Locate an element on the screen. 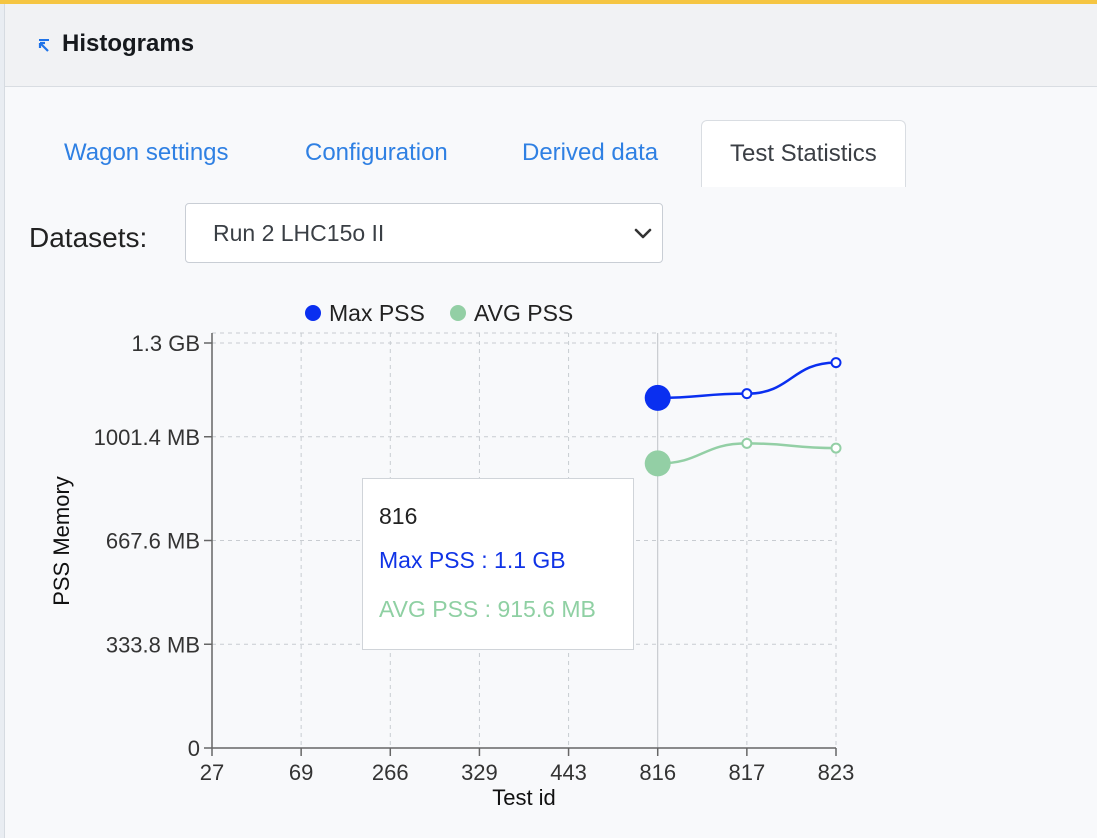  legend-label: Max PSS is located at coordinates (377, 313).